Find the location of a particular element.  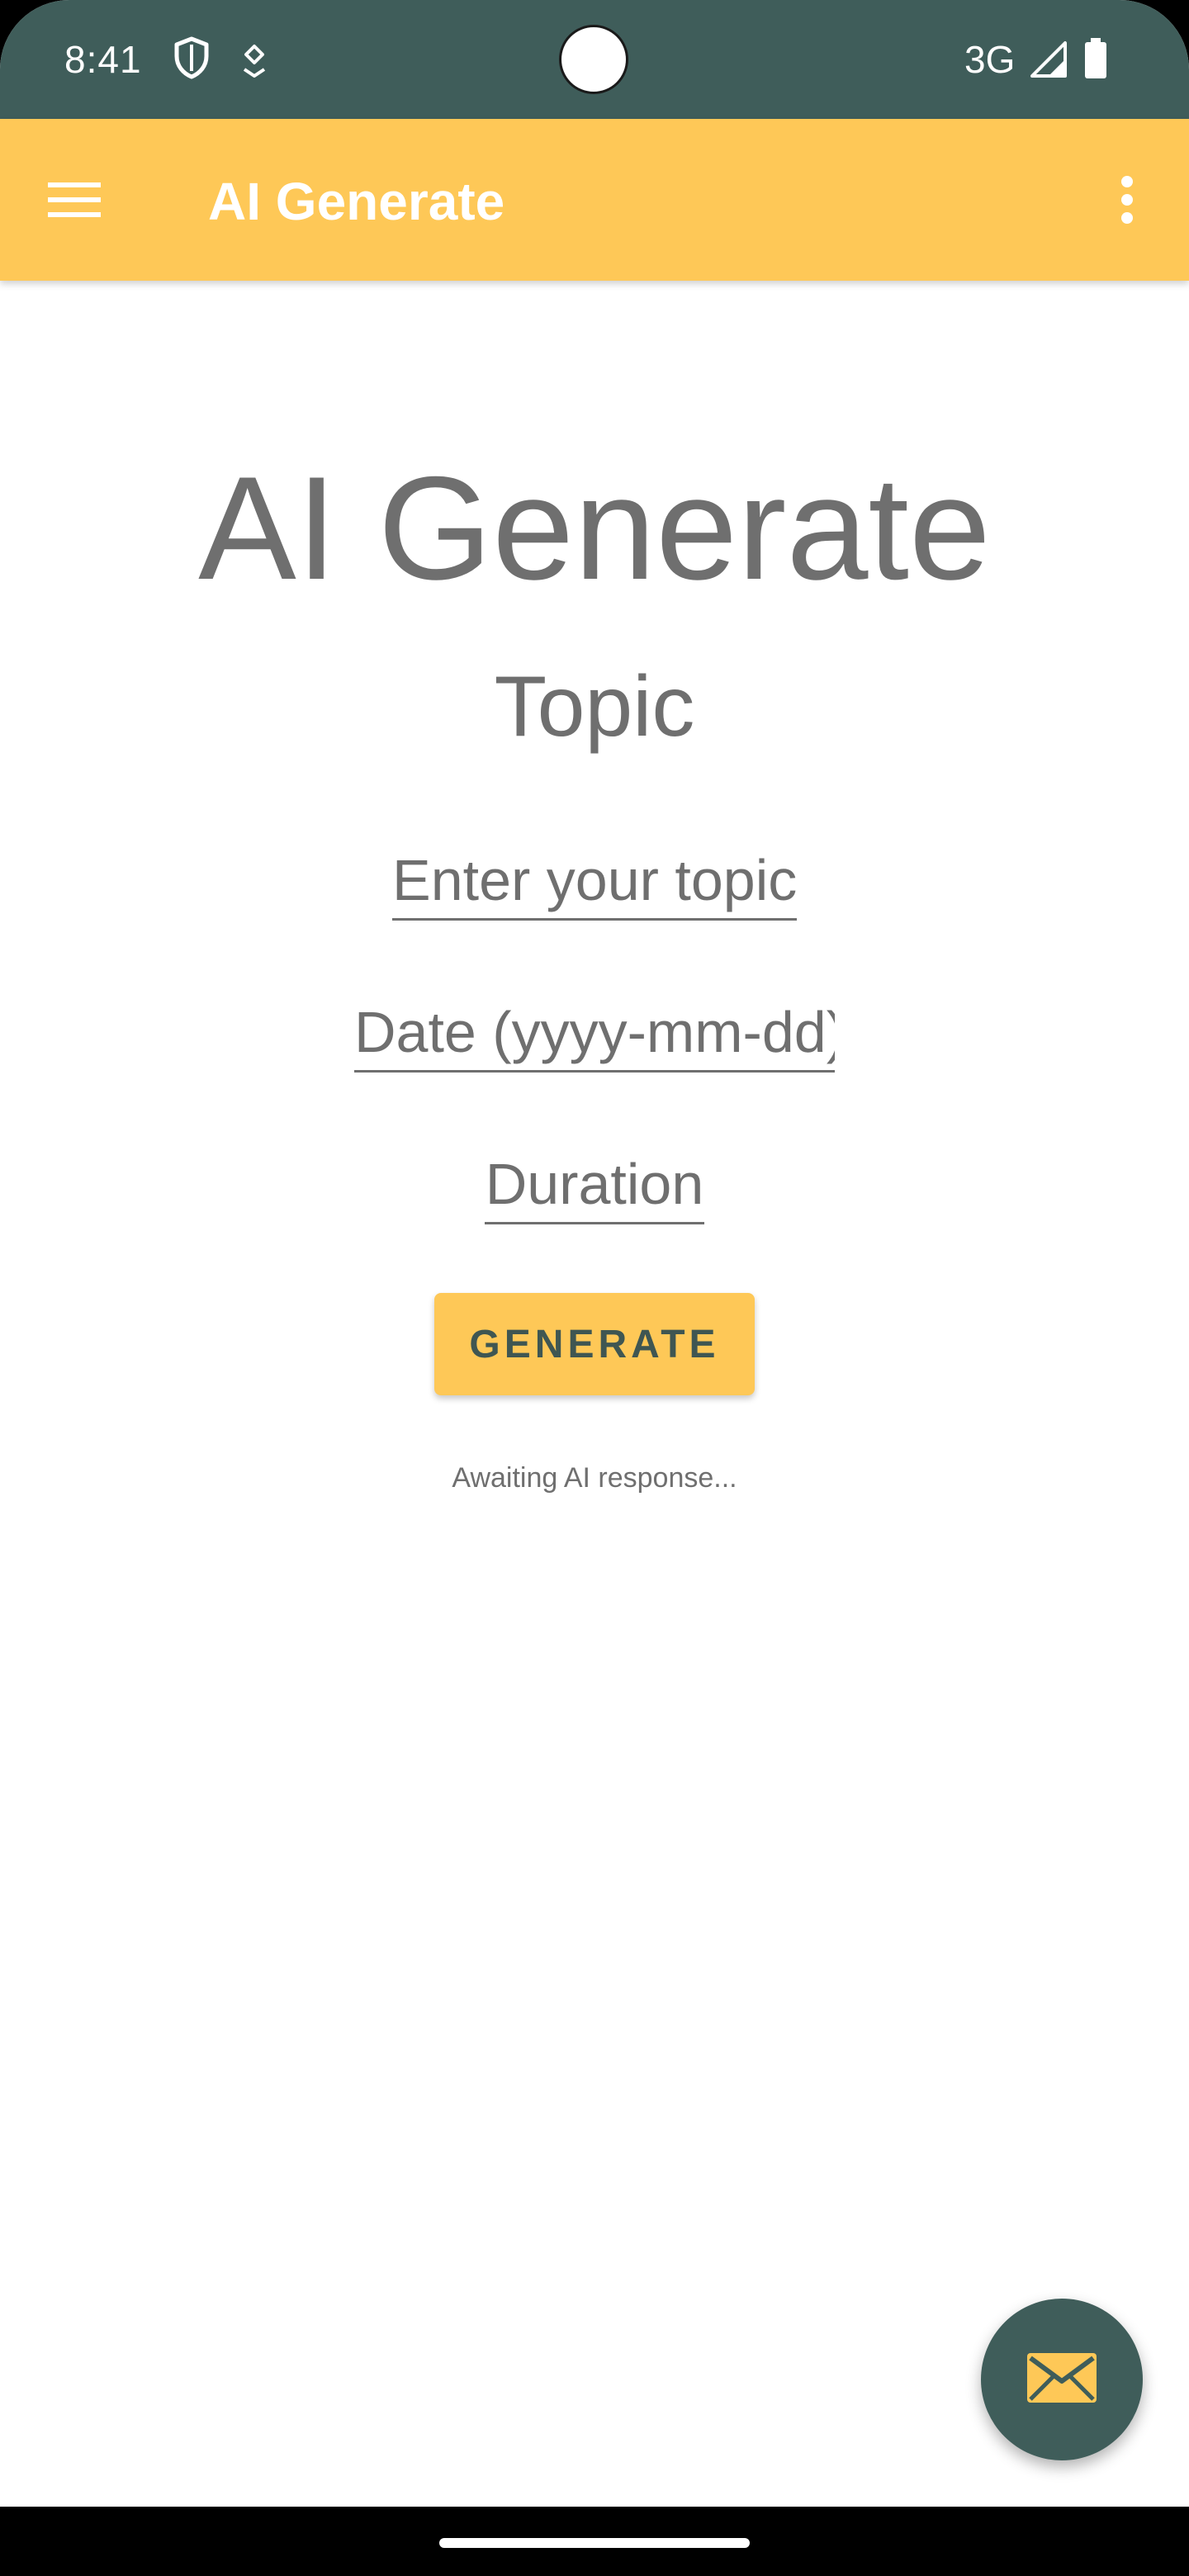

network-type: 3G is located at coordinates (990, 59).